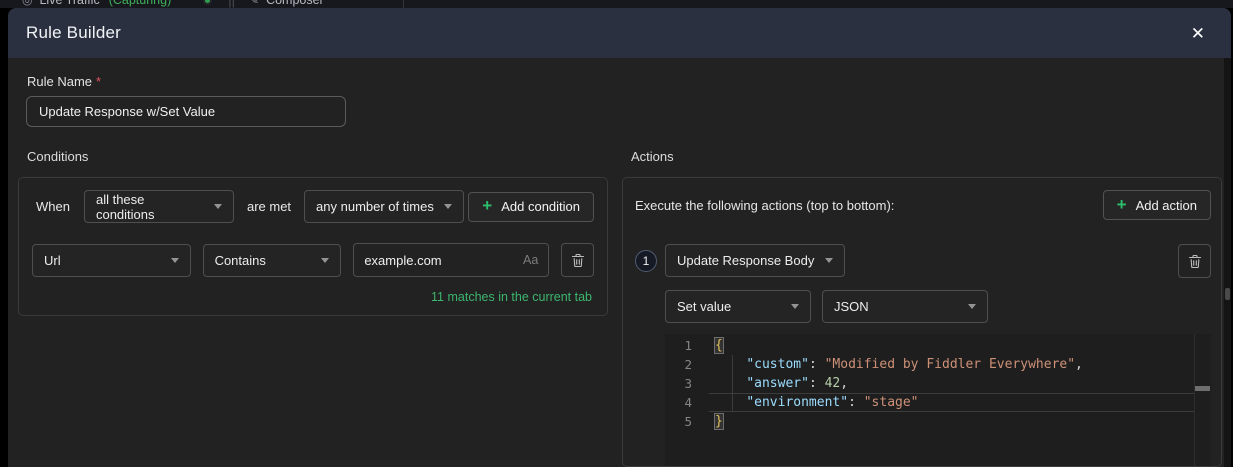  I want to click on action-format-value: JSON, so click(851, 306).